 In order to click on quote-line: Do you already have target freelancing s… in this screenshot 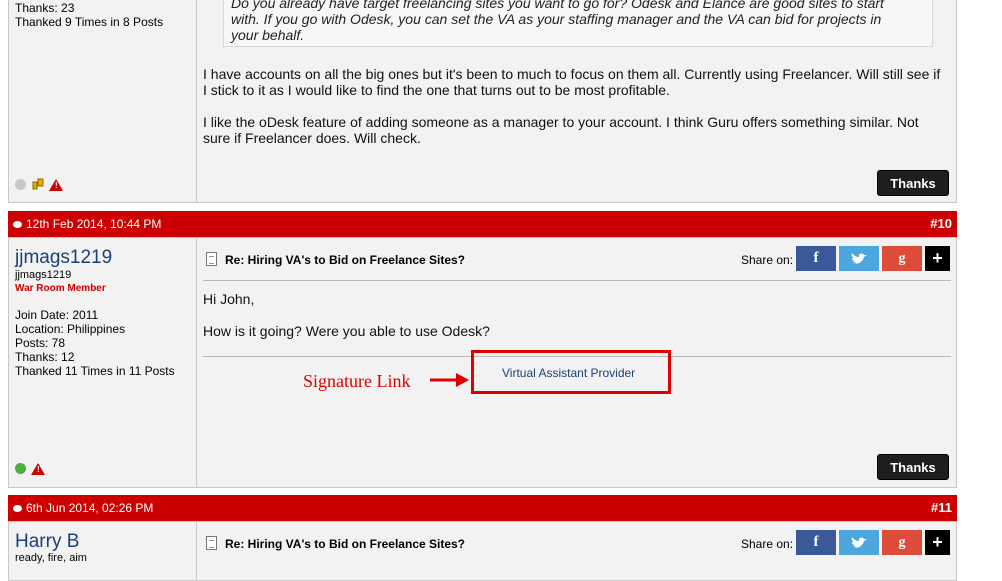, I will do `click(557, 5)`.